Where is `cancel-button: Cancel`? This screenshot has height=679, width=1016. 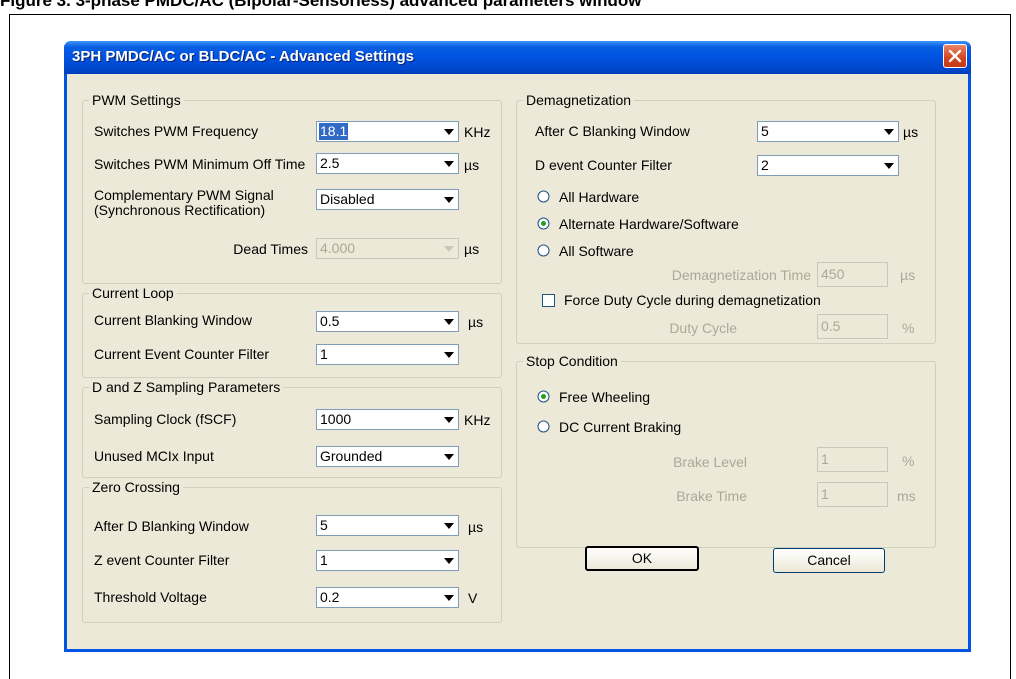 cancel-button: Cancel is located at coordinates (829, 560).